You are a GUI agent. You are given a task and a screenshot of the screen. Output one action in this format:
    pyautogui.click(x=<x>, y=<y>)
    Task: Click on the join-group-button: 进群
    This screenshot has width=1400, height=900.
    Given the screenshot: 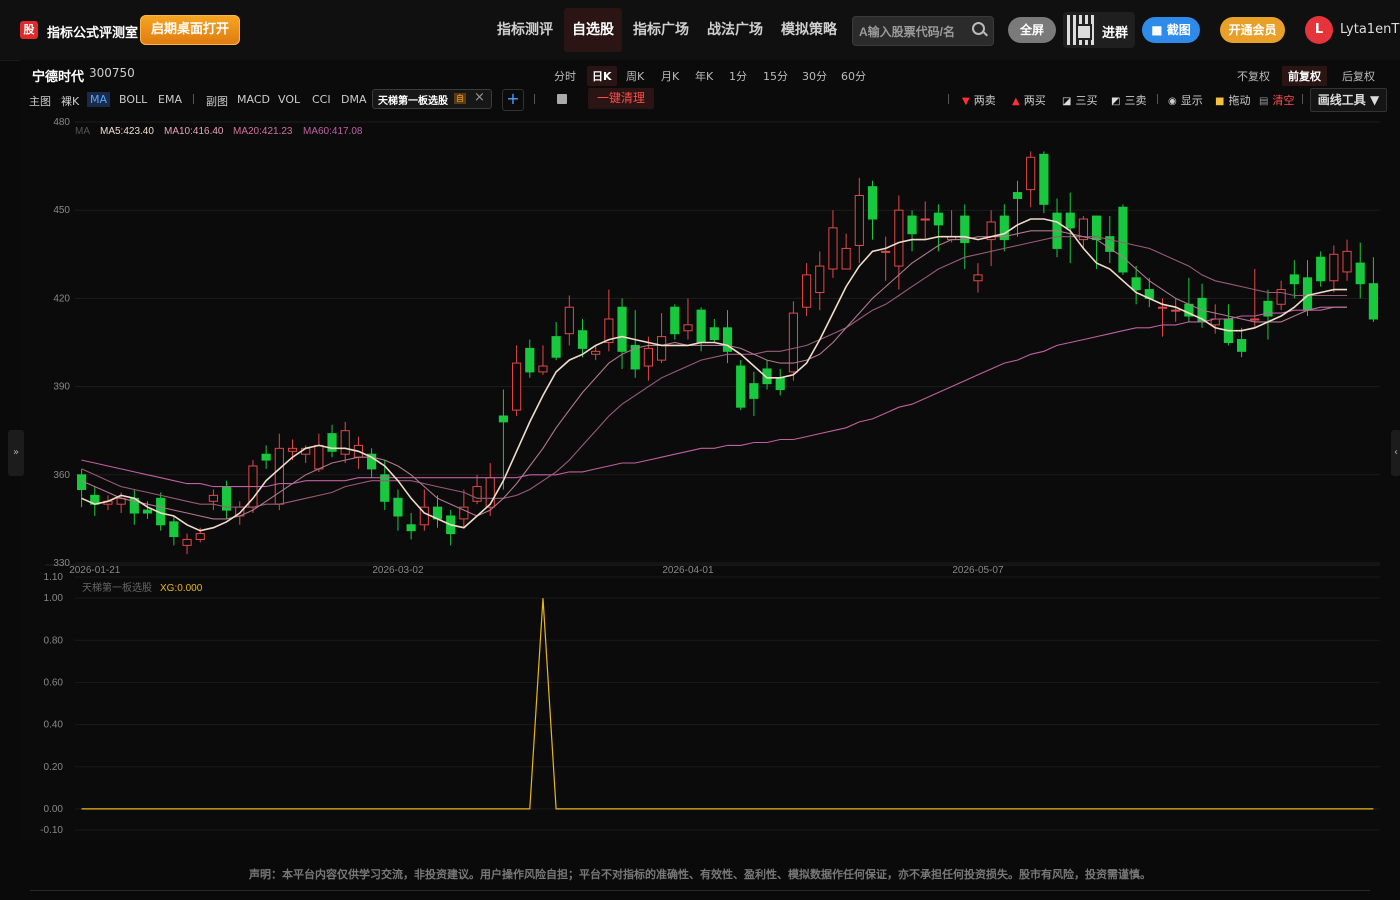 What is the action you would take?
    pyautogui.click(x=1099, y=30)
    